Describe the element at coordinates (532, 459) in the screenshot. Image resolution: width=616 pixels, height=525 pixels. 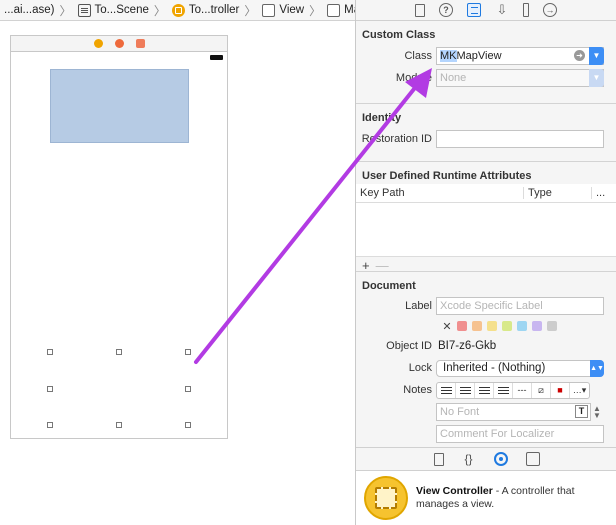
I see `media-library-icon` at that location.